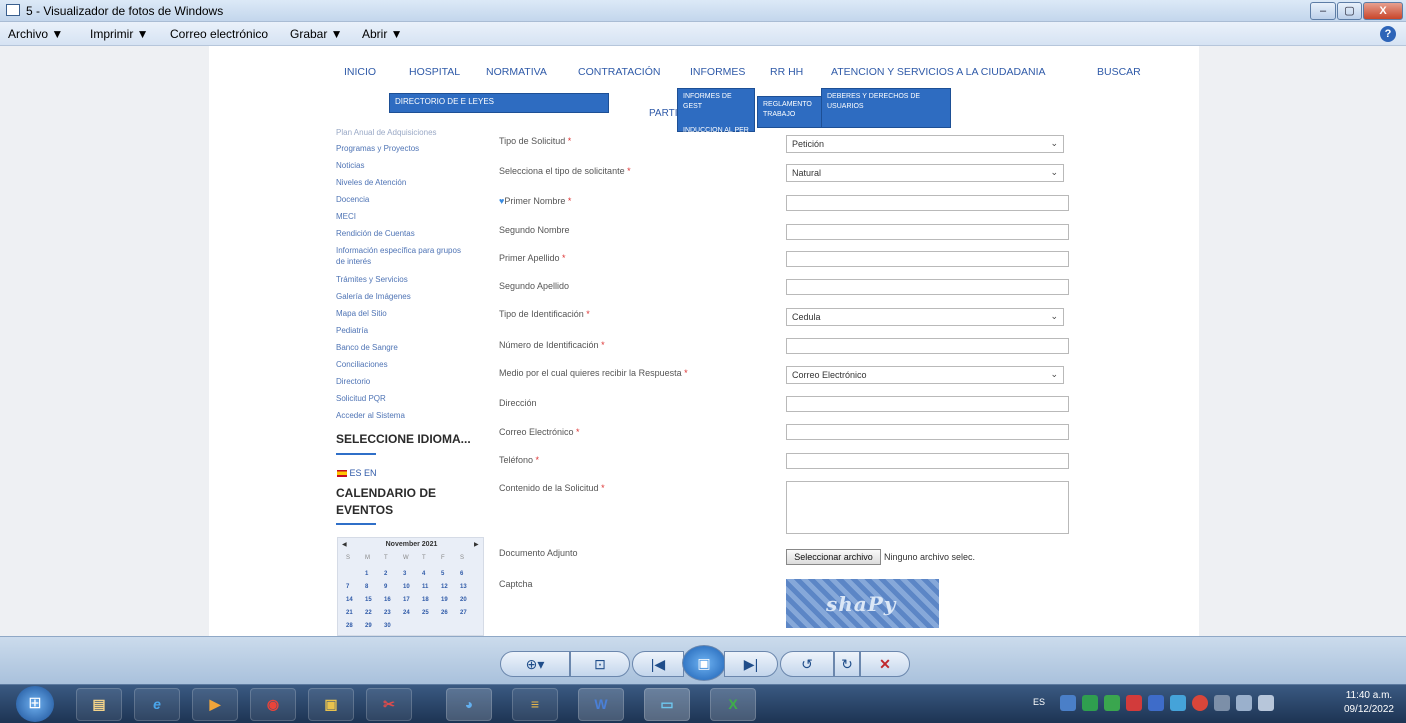  I want to click on rotate-left-button: ↺, so click(807, 664).